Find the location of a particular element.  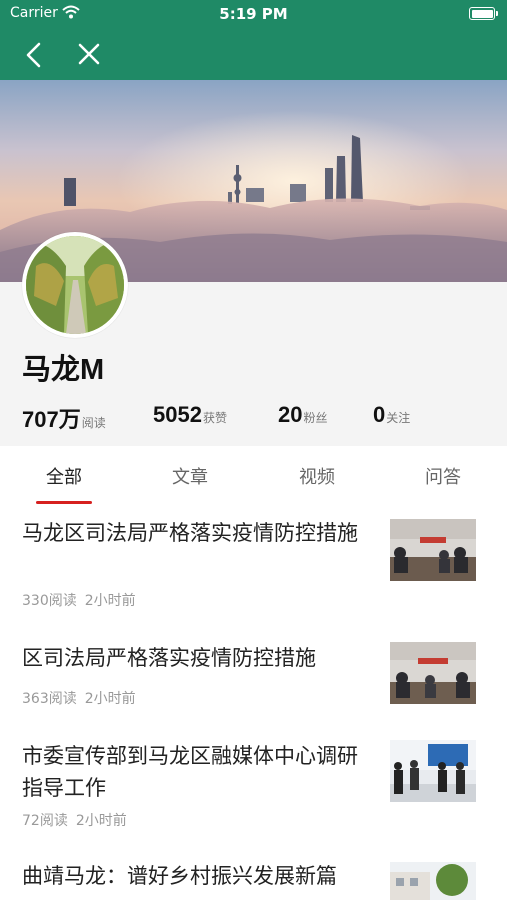

status-bar: Carrier 5:19 PM is located at coordinates (253, 14).